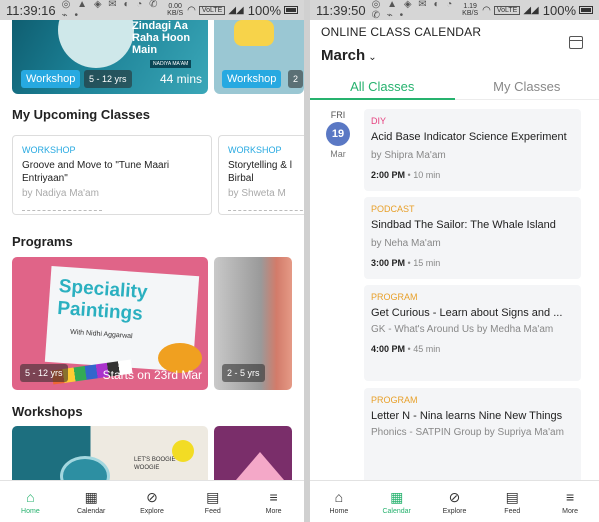 Image resolution: width=599 pixels, height=522 pixels. What do you see at coordinates (257, 193) in the screenshot?
I see `class-host: by Shweta M` at bounding box center [257, 193].